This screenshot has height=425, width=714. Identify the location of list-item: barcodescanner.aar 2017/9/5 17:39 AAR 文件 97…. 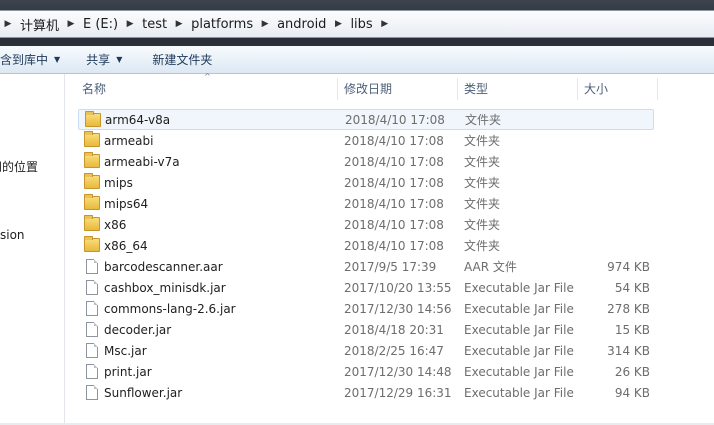
(366, 266).